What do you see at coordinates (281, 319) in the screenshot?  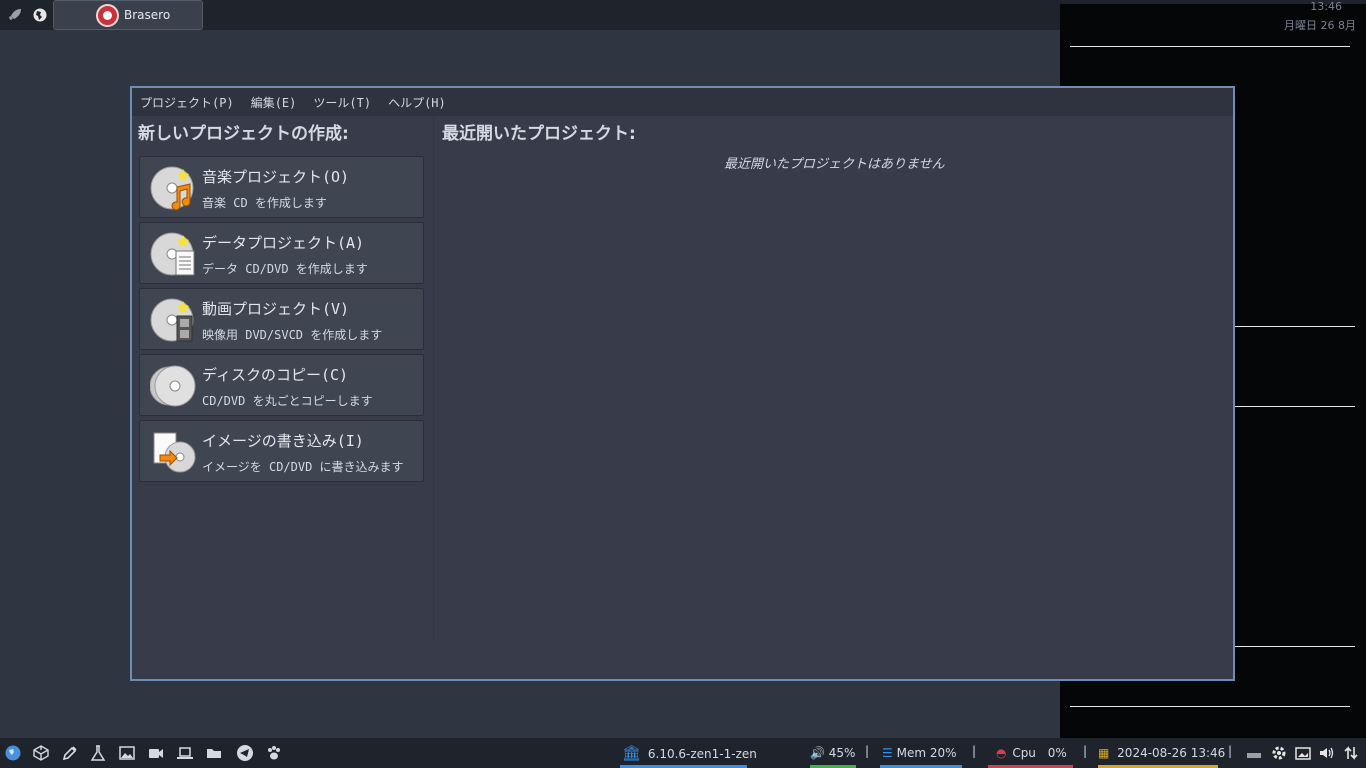 I see `video-project-button: 動画プロジェクト(V) 映像用 DVD/SVCD を作成します` at bounding box center [281, 319].